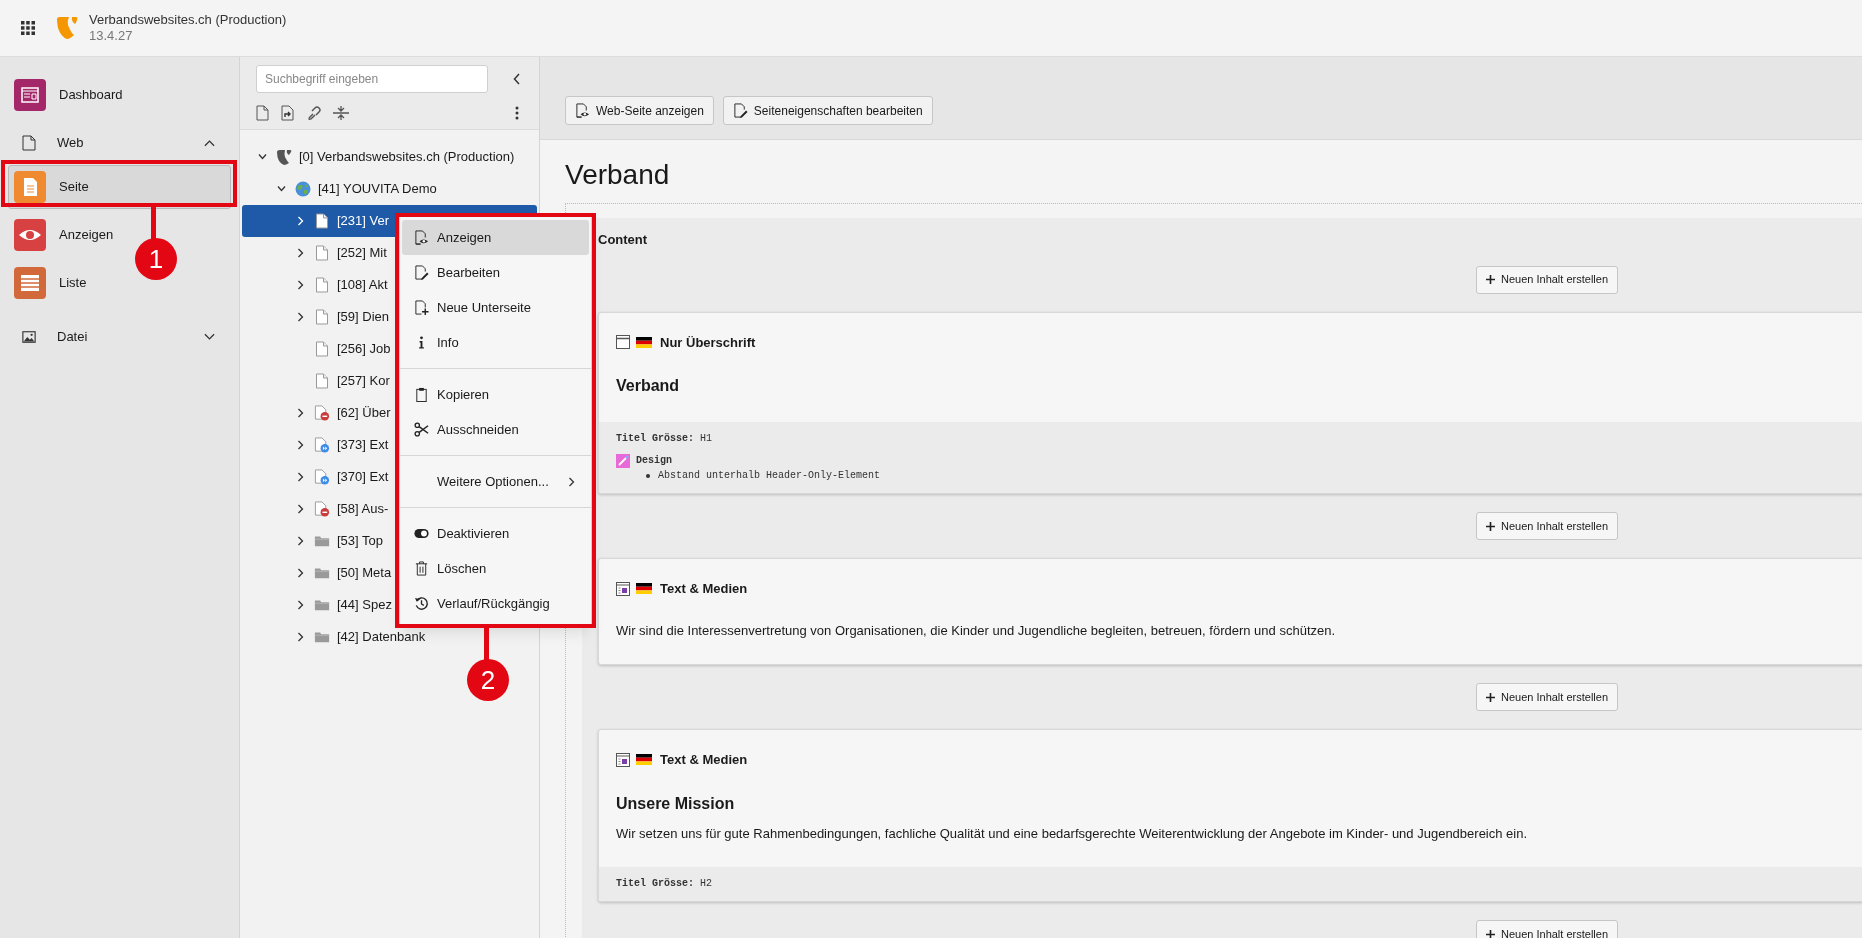 This screenshot has width=1862, height=938. Describe the element at coordinates (495, 394) in the screenshot. I see `menu-item: Kopieren` at that location.